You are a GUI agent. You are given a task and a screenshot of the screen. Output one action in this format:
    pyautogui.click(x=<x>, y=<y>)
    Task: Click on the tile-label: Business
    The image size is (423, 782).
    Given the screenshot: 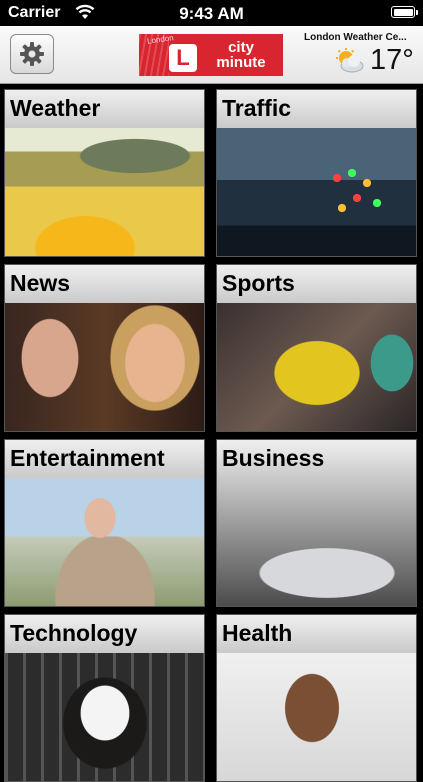 What is the action you would take?
    pyautogui.click(x=273, y=458)
    